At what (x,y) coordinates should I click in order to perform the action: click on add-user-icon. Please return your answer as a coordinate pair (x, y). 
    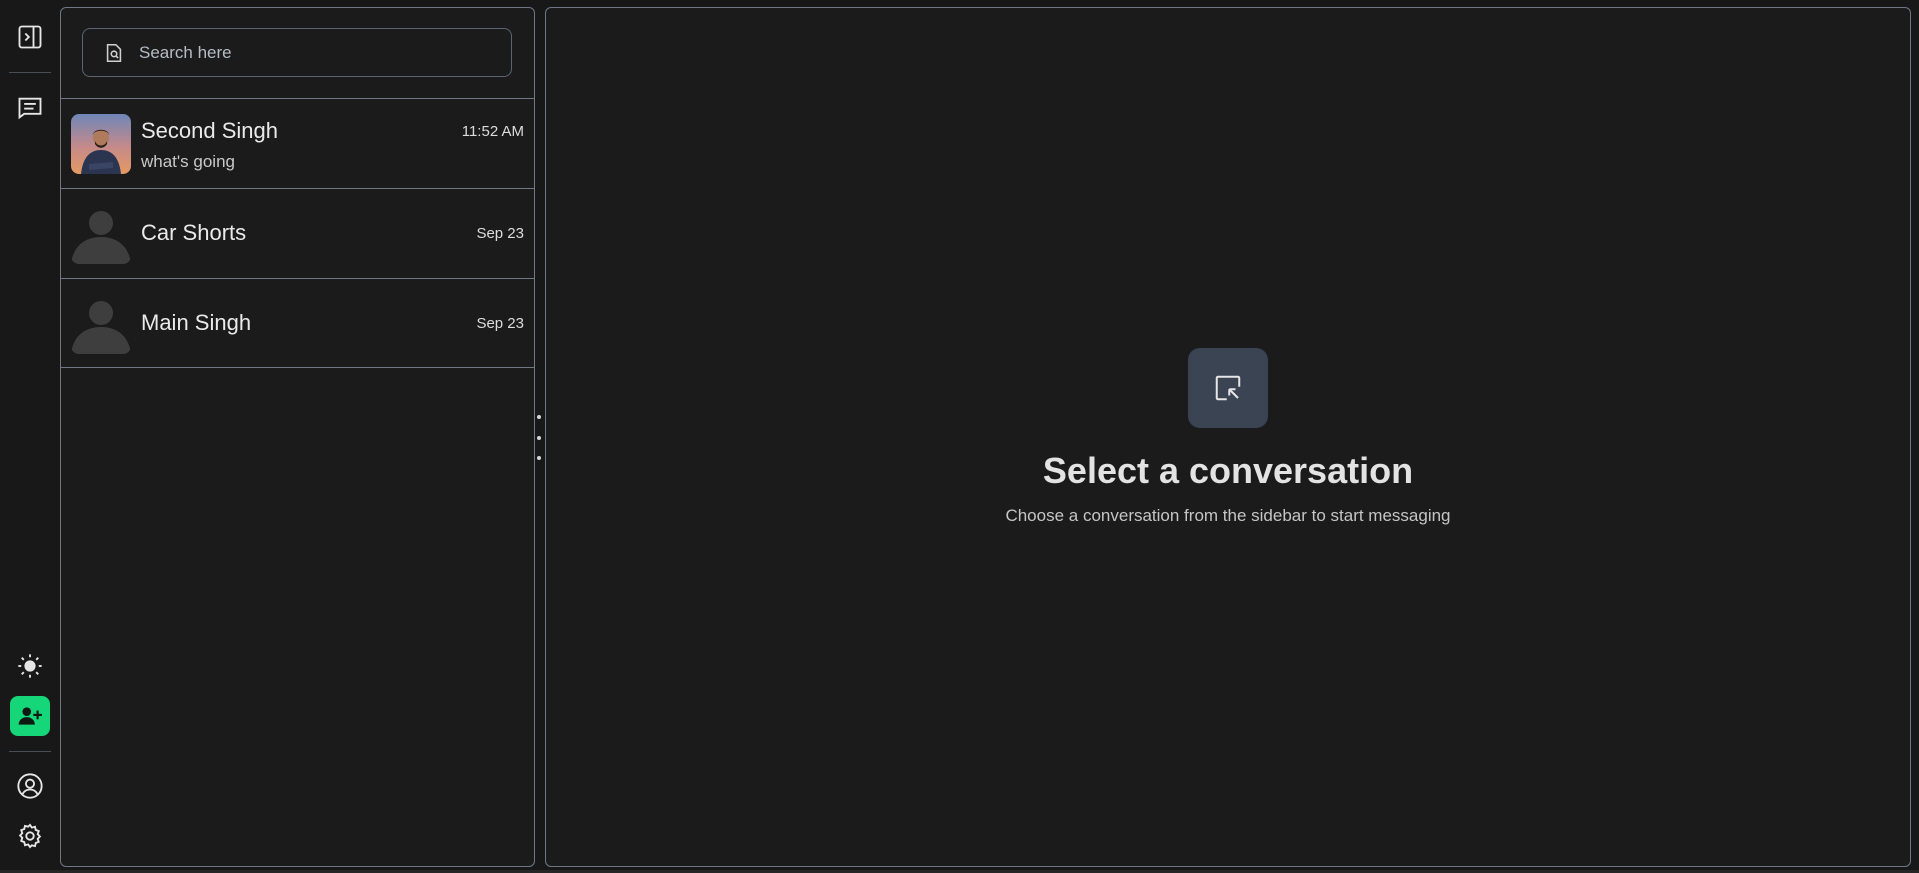
    Looking at the image, I should click on (30, 716).